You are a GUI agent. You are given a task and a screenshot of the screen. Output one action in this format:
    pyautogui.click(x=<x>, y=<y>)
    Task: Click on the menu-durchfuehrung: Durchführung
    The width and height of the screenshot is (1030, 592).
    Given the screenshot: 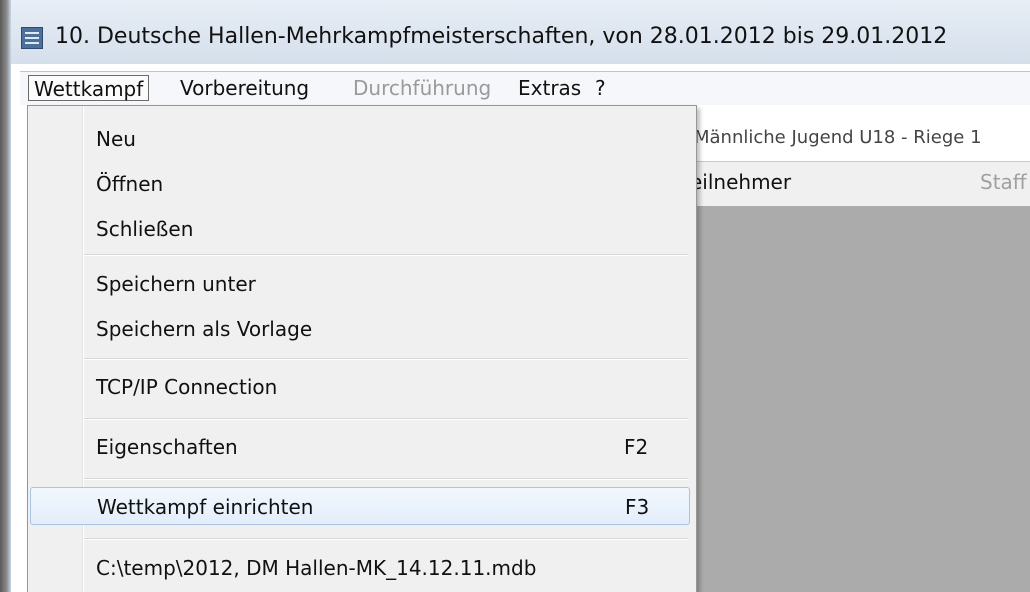 What is the action you would take?
    pyautogui.click(x=422, y=88)
    